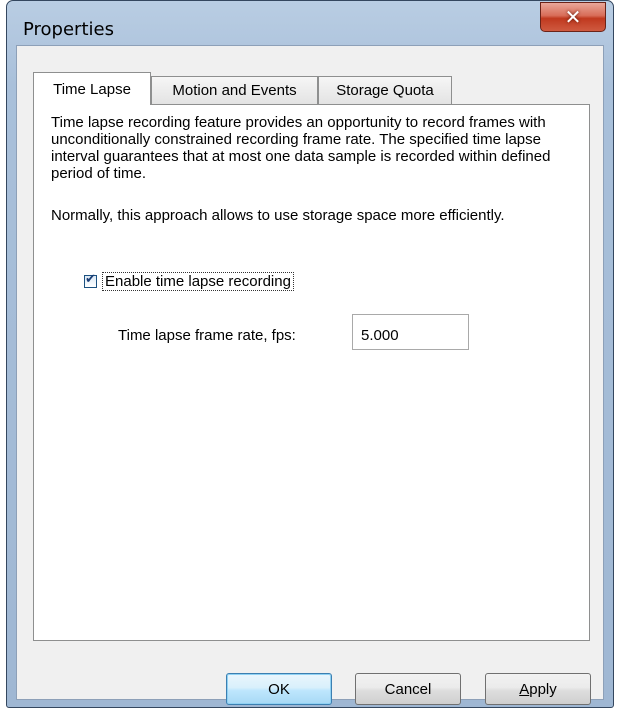  What do you see at coordinates (90, 280) in the screenshot?
I see `enable-time-lapse-checkbox` at bounding box center [90, 280].